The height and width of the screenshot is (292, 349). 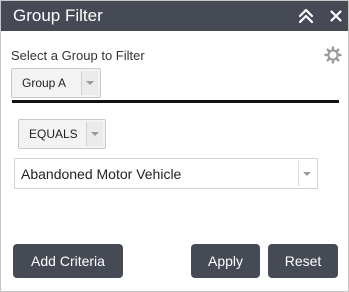 I want to click on criteria-value-dropdown: Abandoned Motor Vehicle, so click(x=166, y=173).